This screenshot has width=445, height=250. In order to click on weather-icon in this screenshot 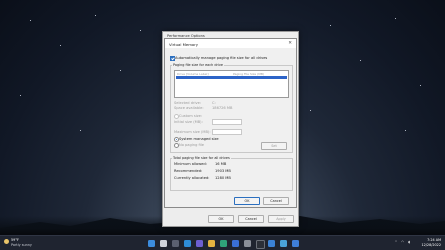, I will do `click(6, 241)`.